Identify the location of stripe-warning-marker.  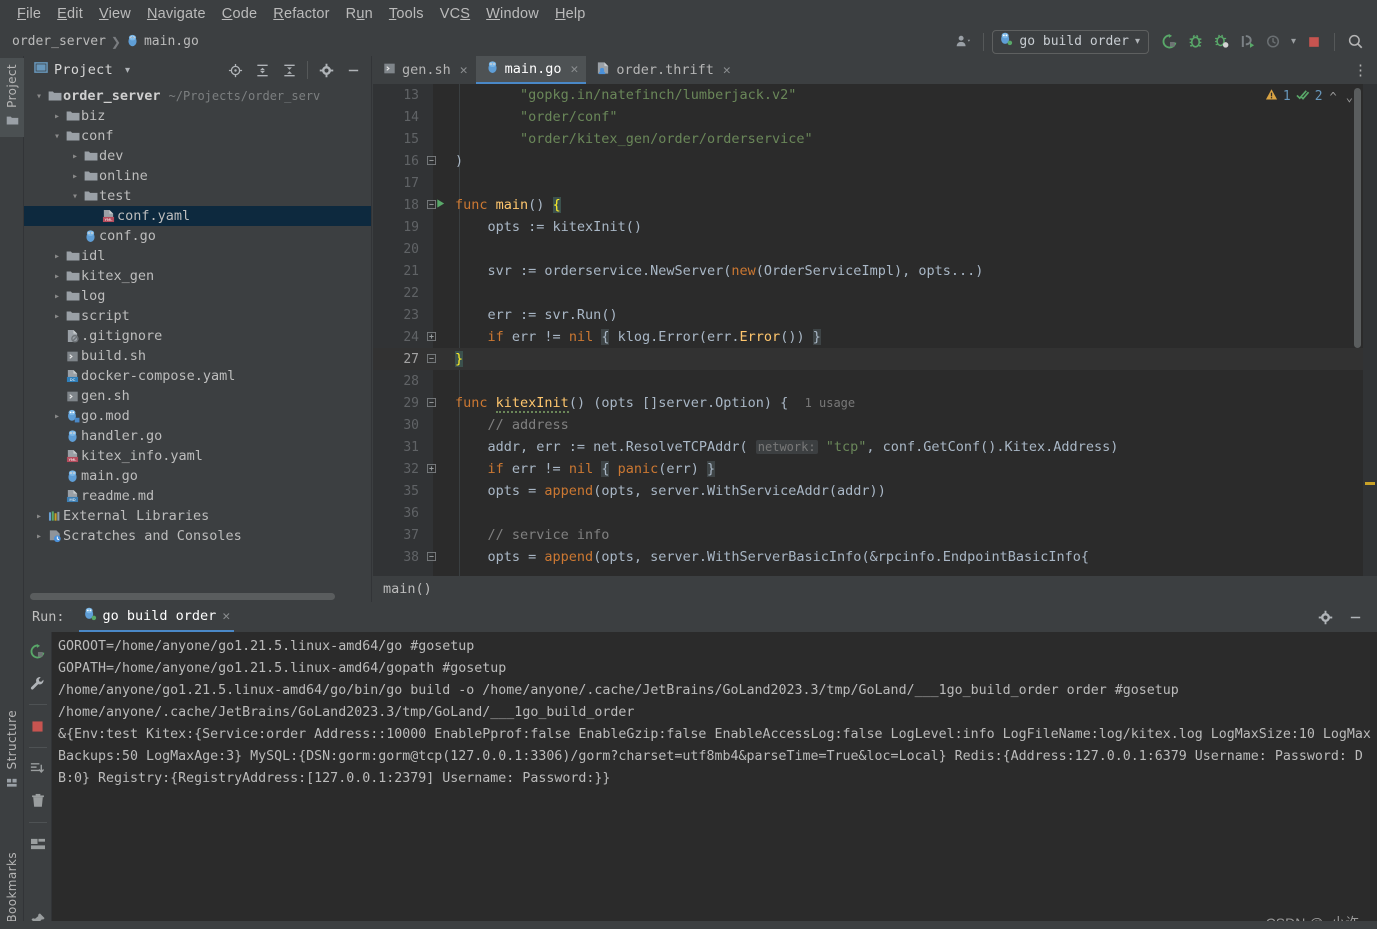
(1370, 483).